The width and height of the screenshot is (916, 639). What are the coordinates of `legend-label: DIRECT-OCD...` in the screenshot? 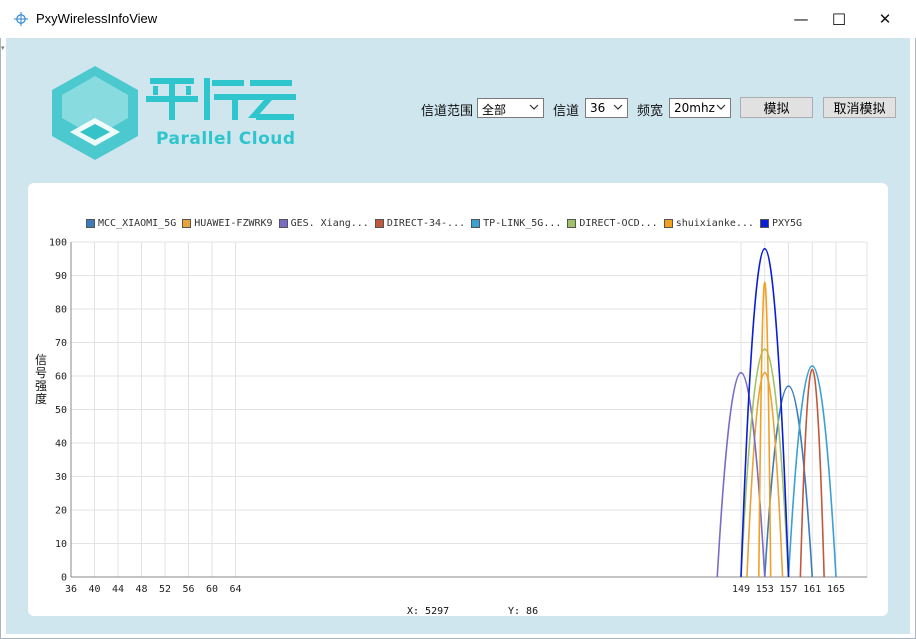 It's located at (618, 223).